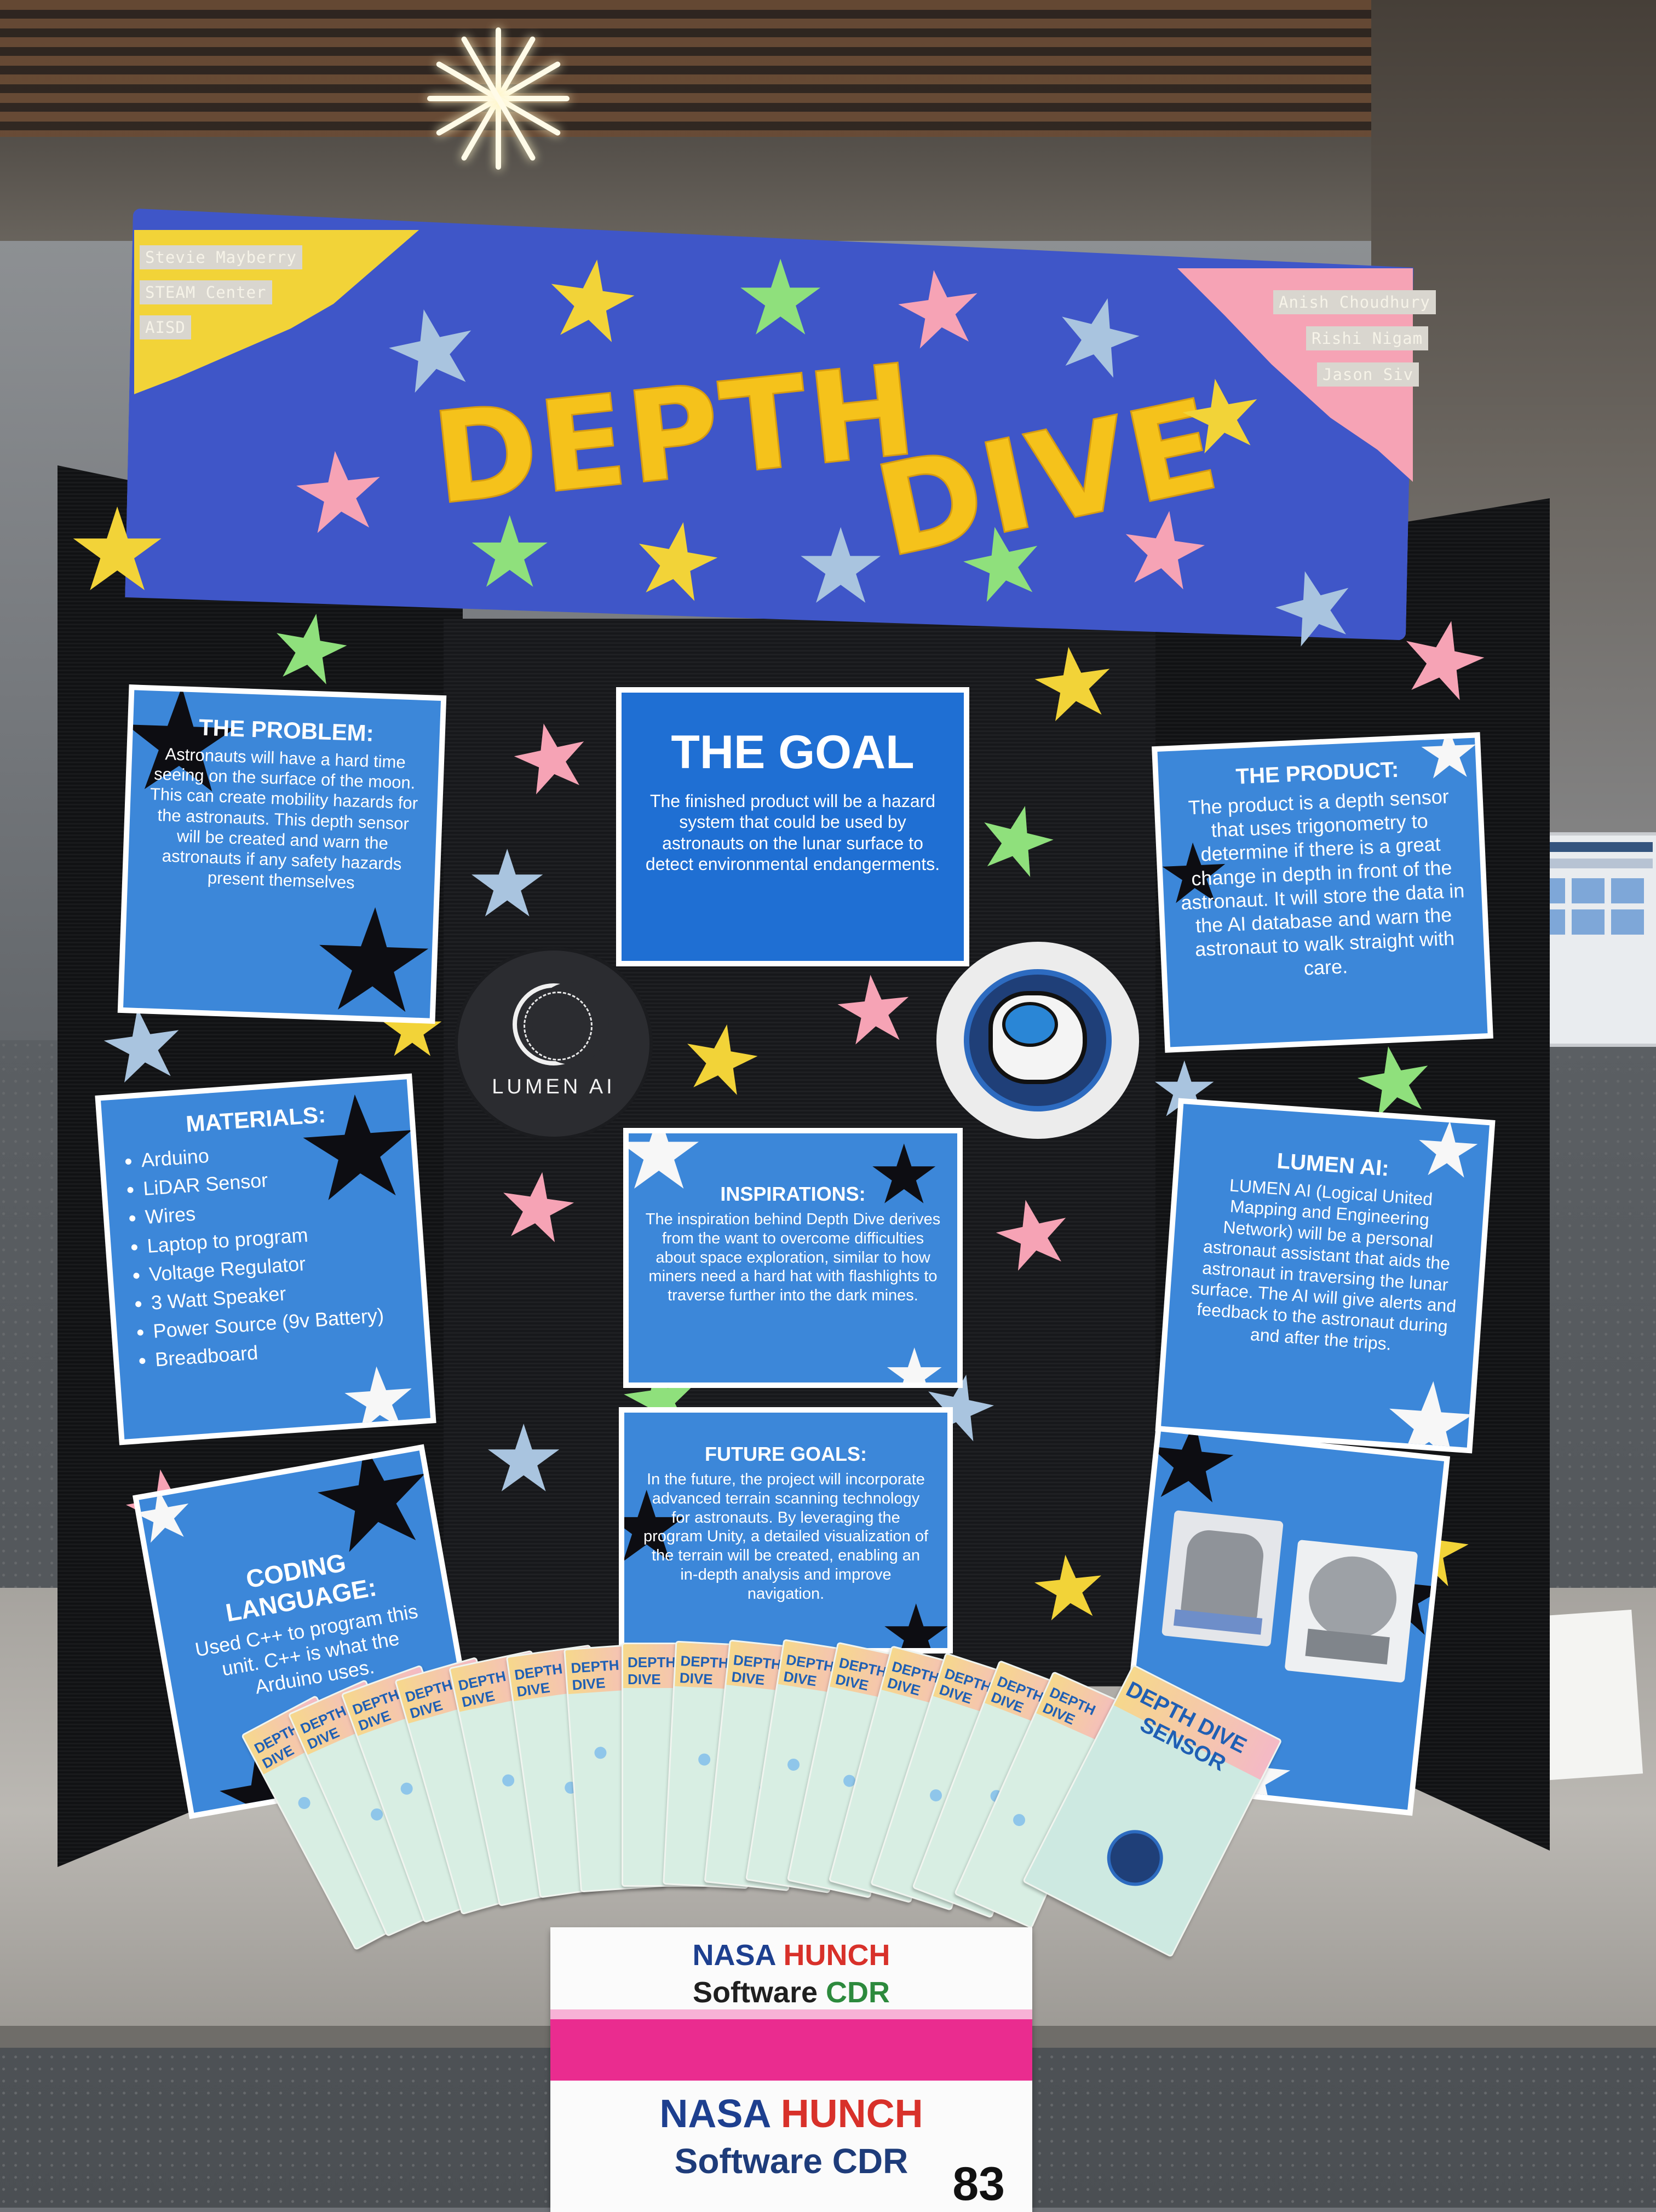  Describe the element at coordinates (793, 753) in the screenshot. I see `goal-heading: THE GOAL` at that location.